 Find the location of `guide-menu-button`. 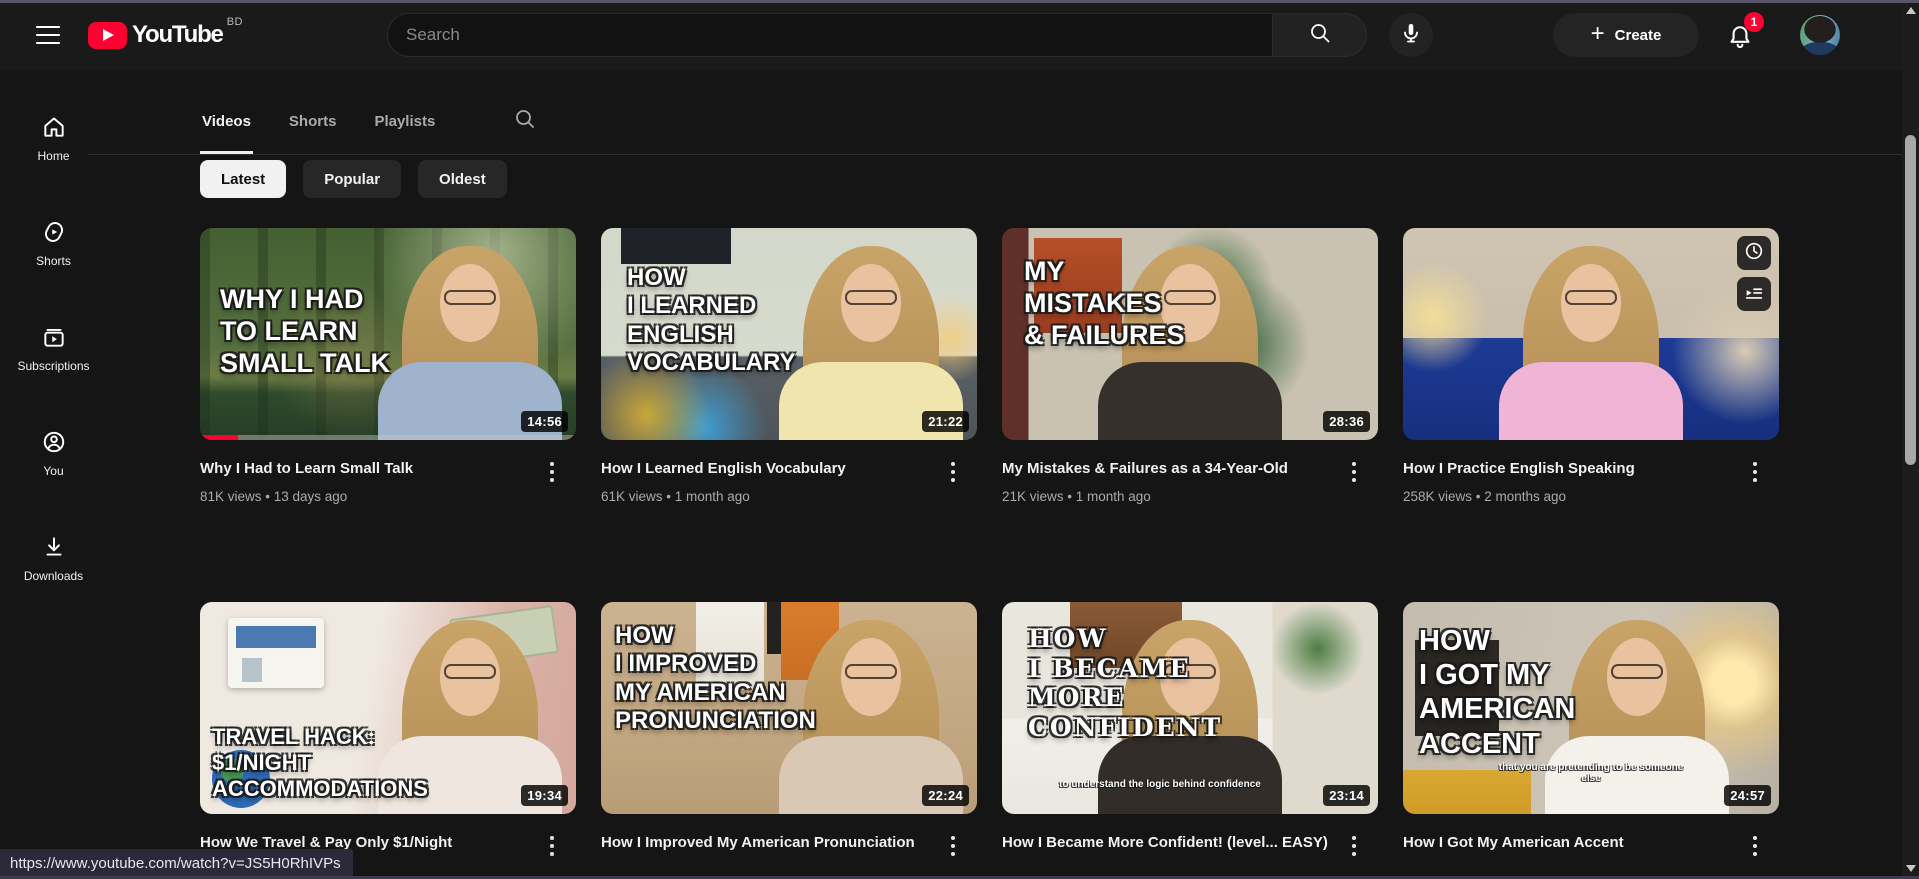

guide-menu-button is located at coordinates (48, 35).